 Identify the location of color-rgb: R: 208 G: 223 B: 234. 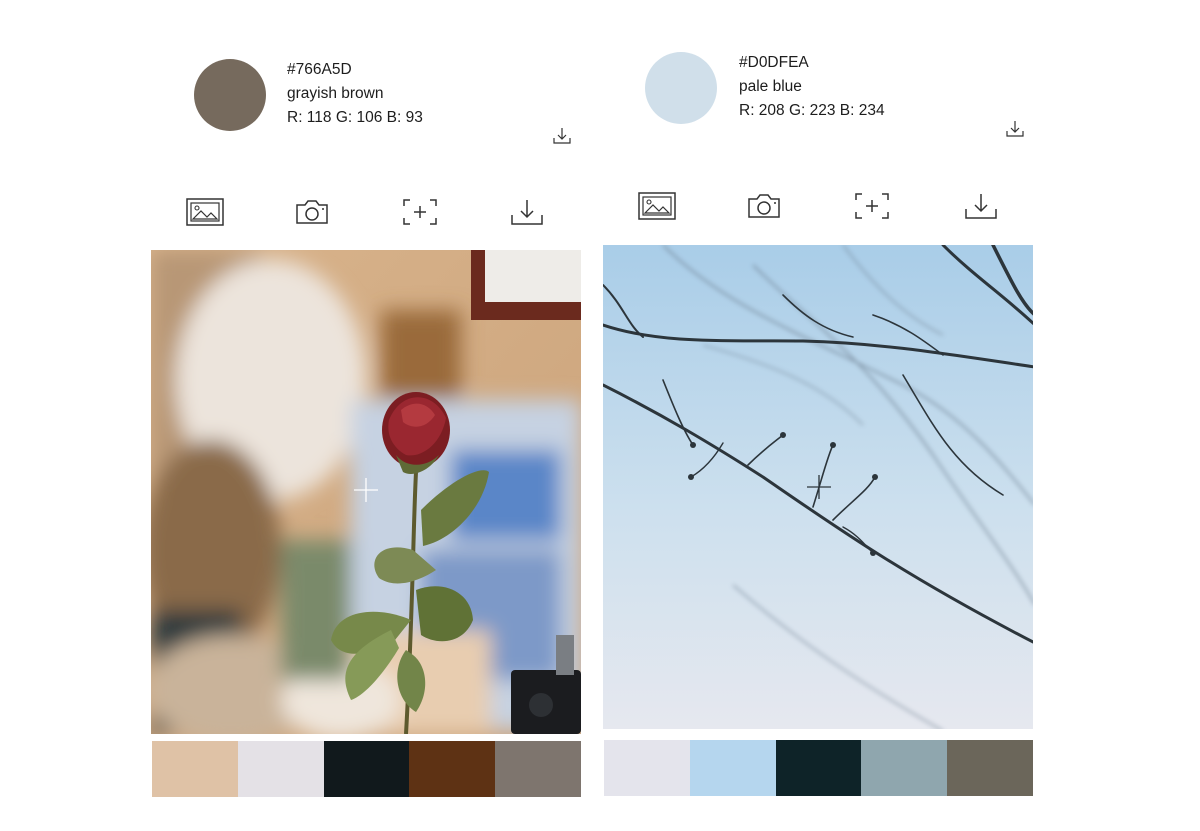
(812, 110).